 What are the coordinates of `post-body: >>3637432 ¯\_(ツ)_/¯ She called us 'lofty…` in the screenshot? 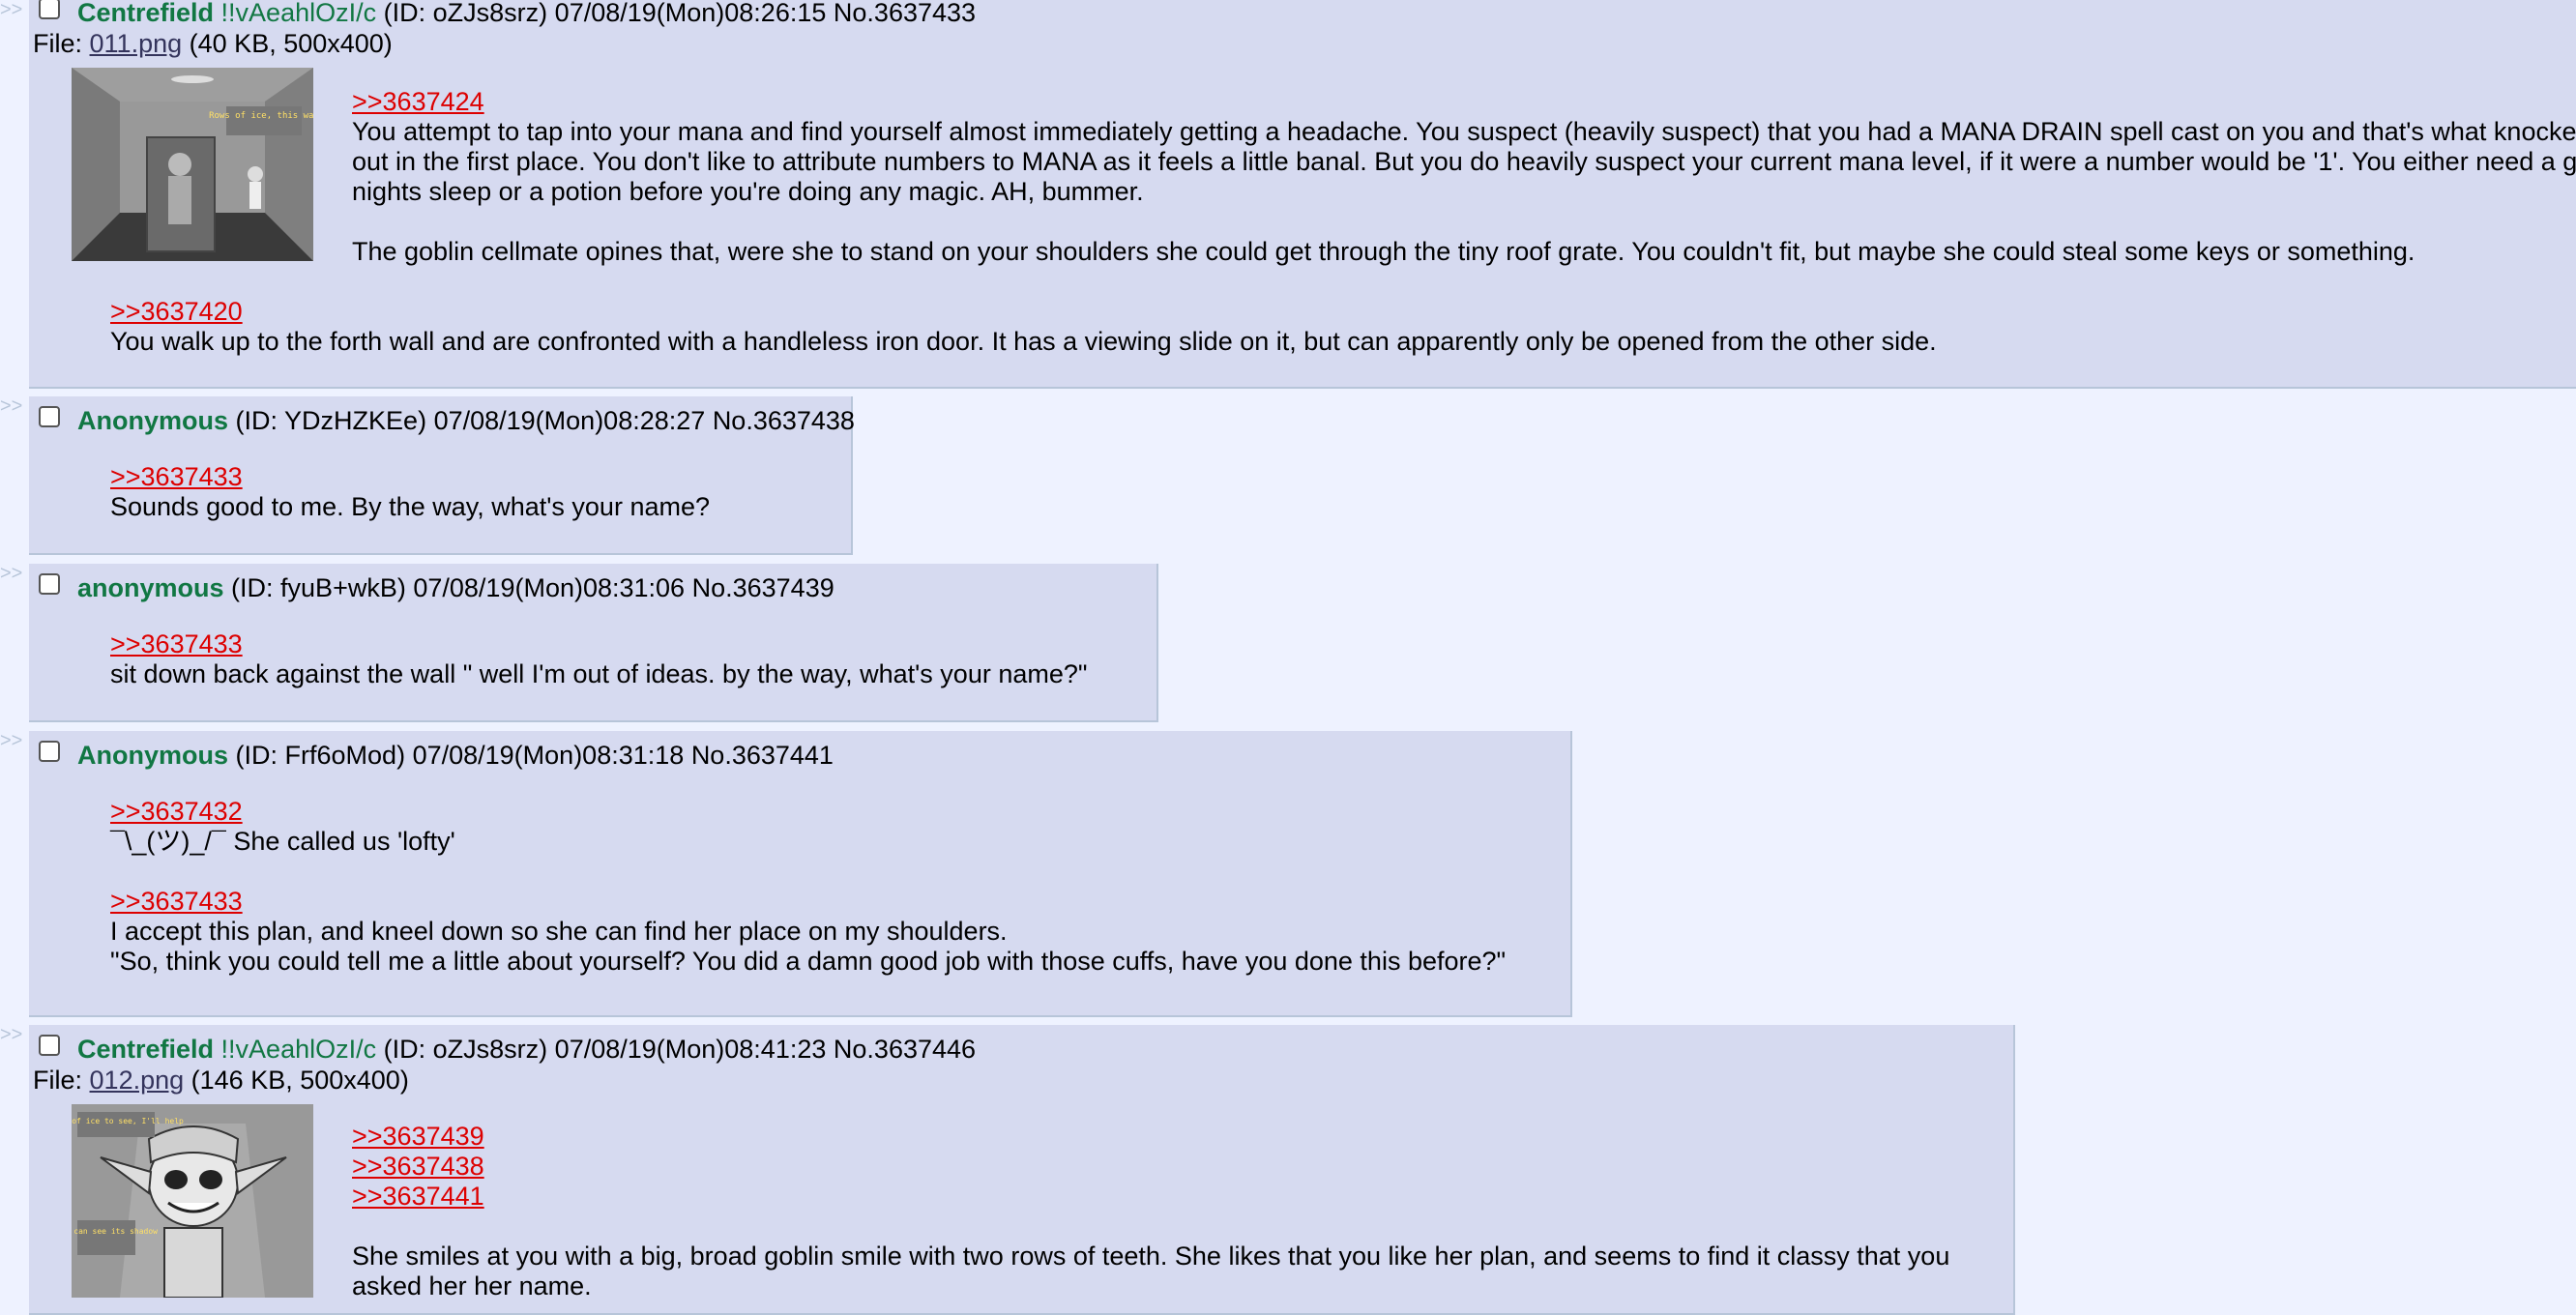 It's located at (808, 887).